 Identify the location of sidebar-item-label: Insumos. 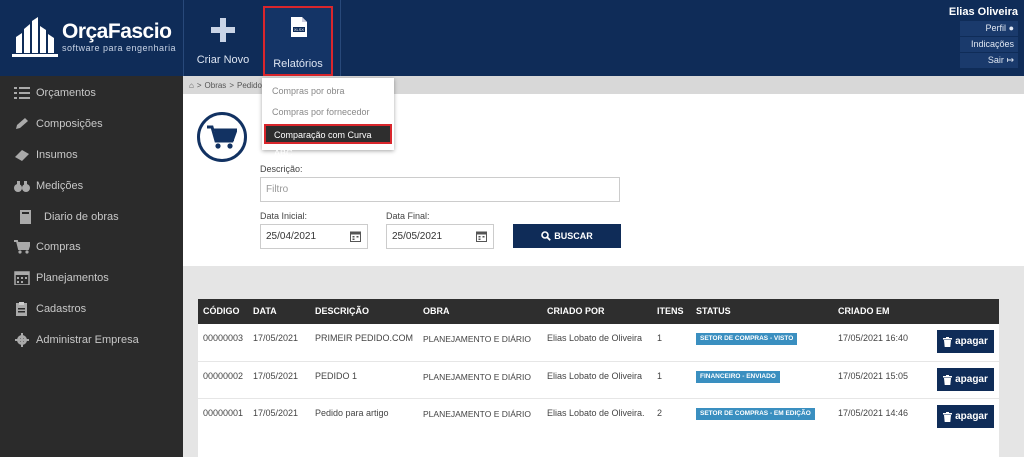
(57, 155).